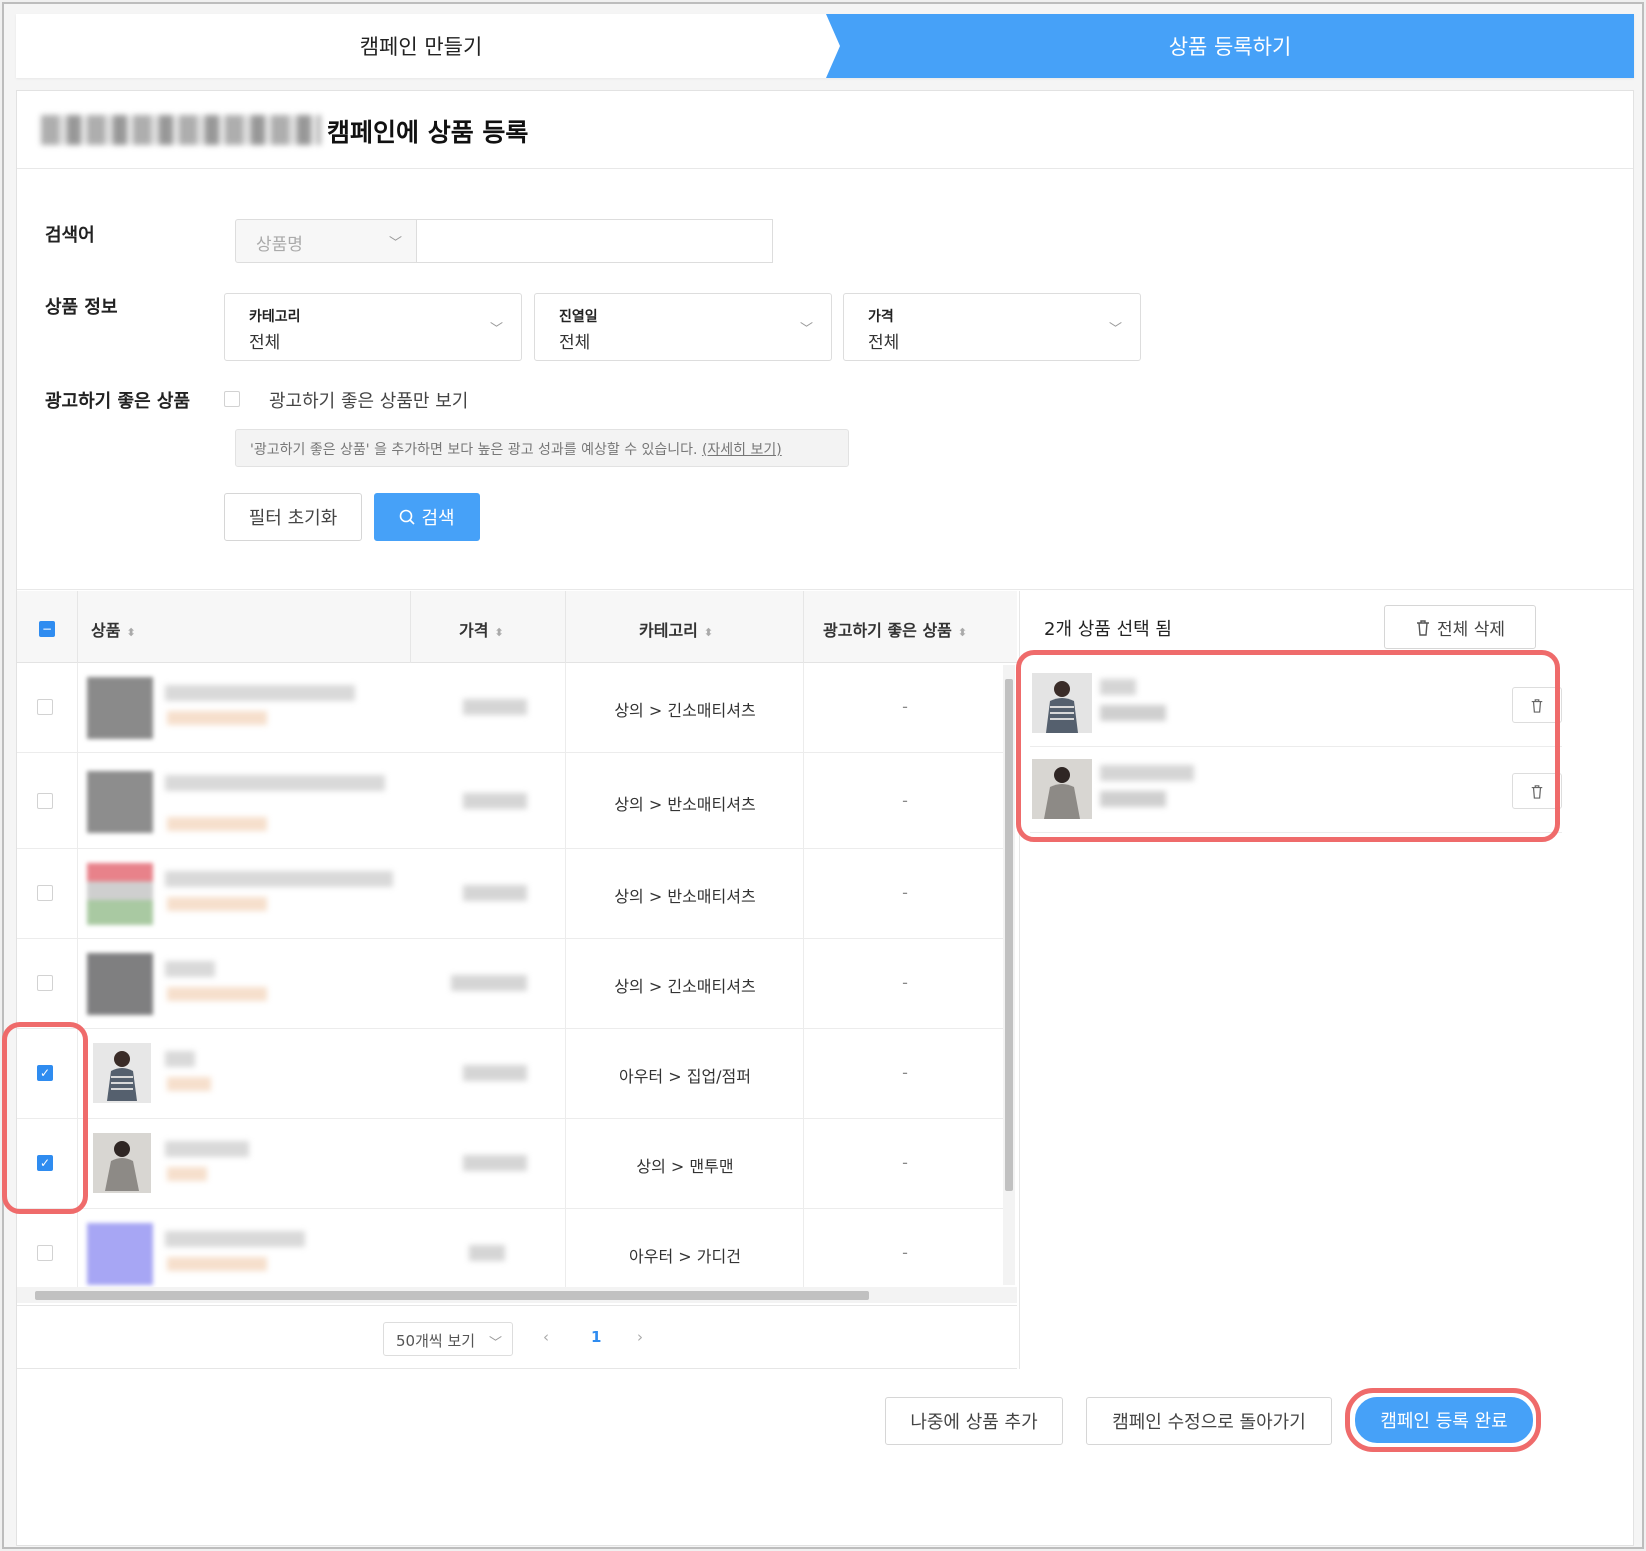 The width and height of the screenshot is (1646, 1551). Describe the element at coordinates (685, 1256) in the screenshot. I see `row-category: 아우터 > 가디건` at that location.